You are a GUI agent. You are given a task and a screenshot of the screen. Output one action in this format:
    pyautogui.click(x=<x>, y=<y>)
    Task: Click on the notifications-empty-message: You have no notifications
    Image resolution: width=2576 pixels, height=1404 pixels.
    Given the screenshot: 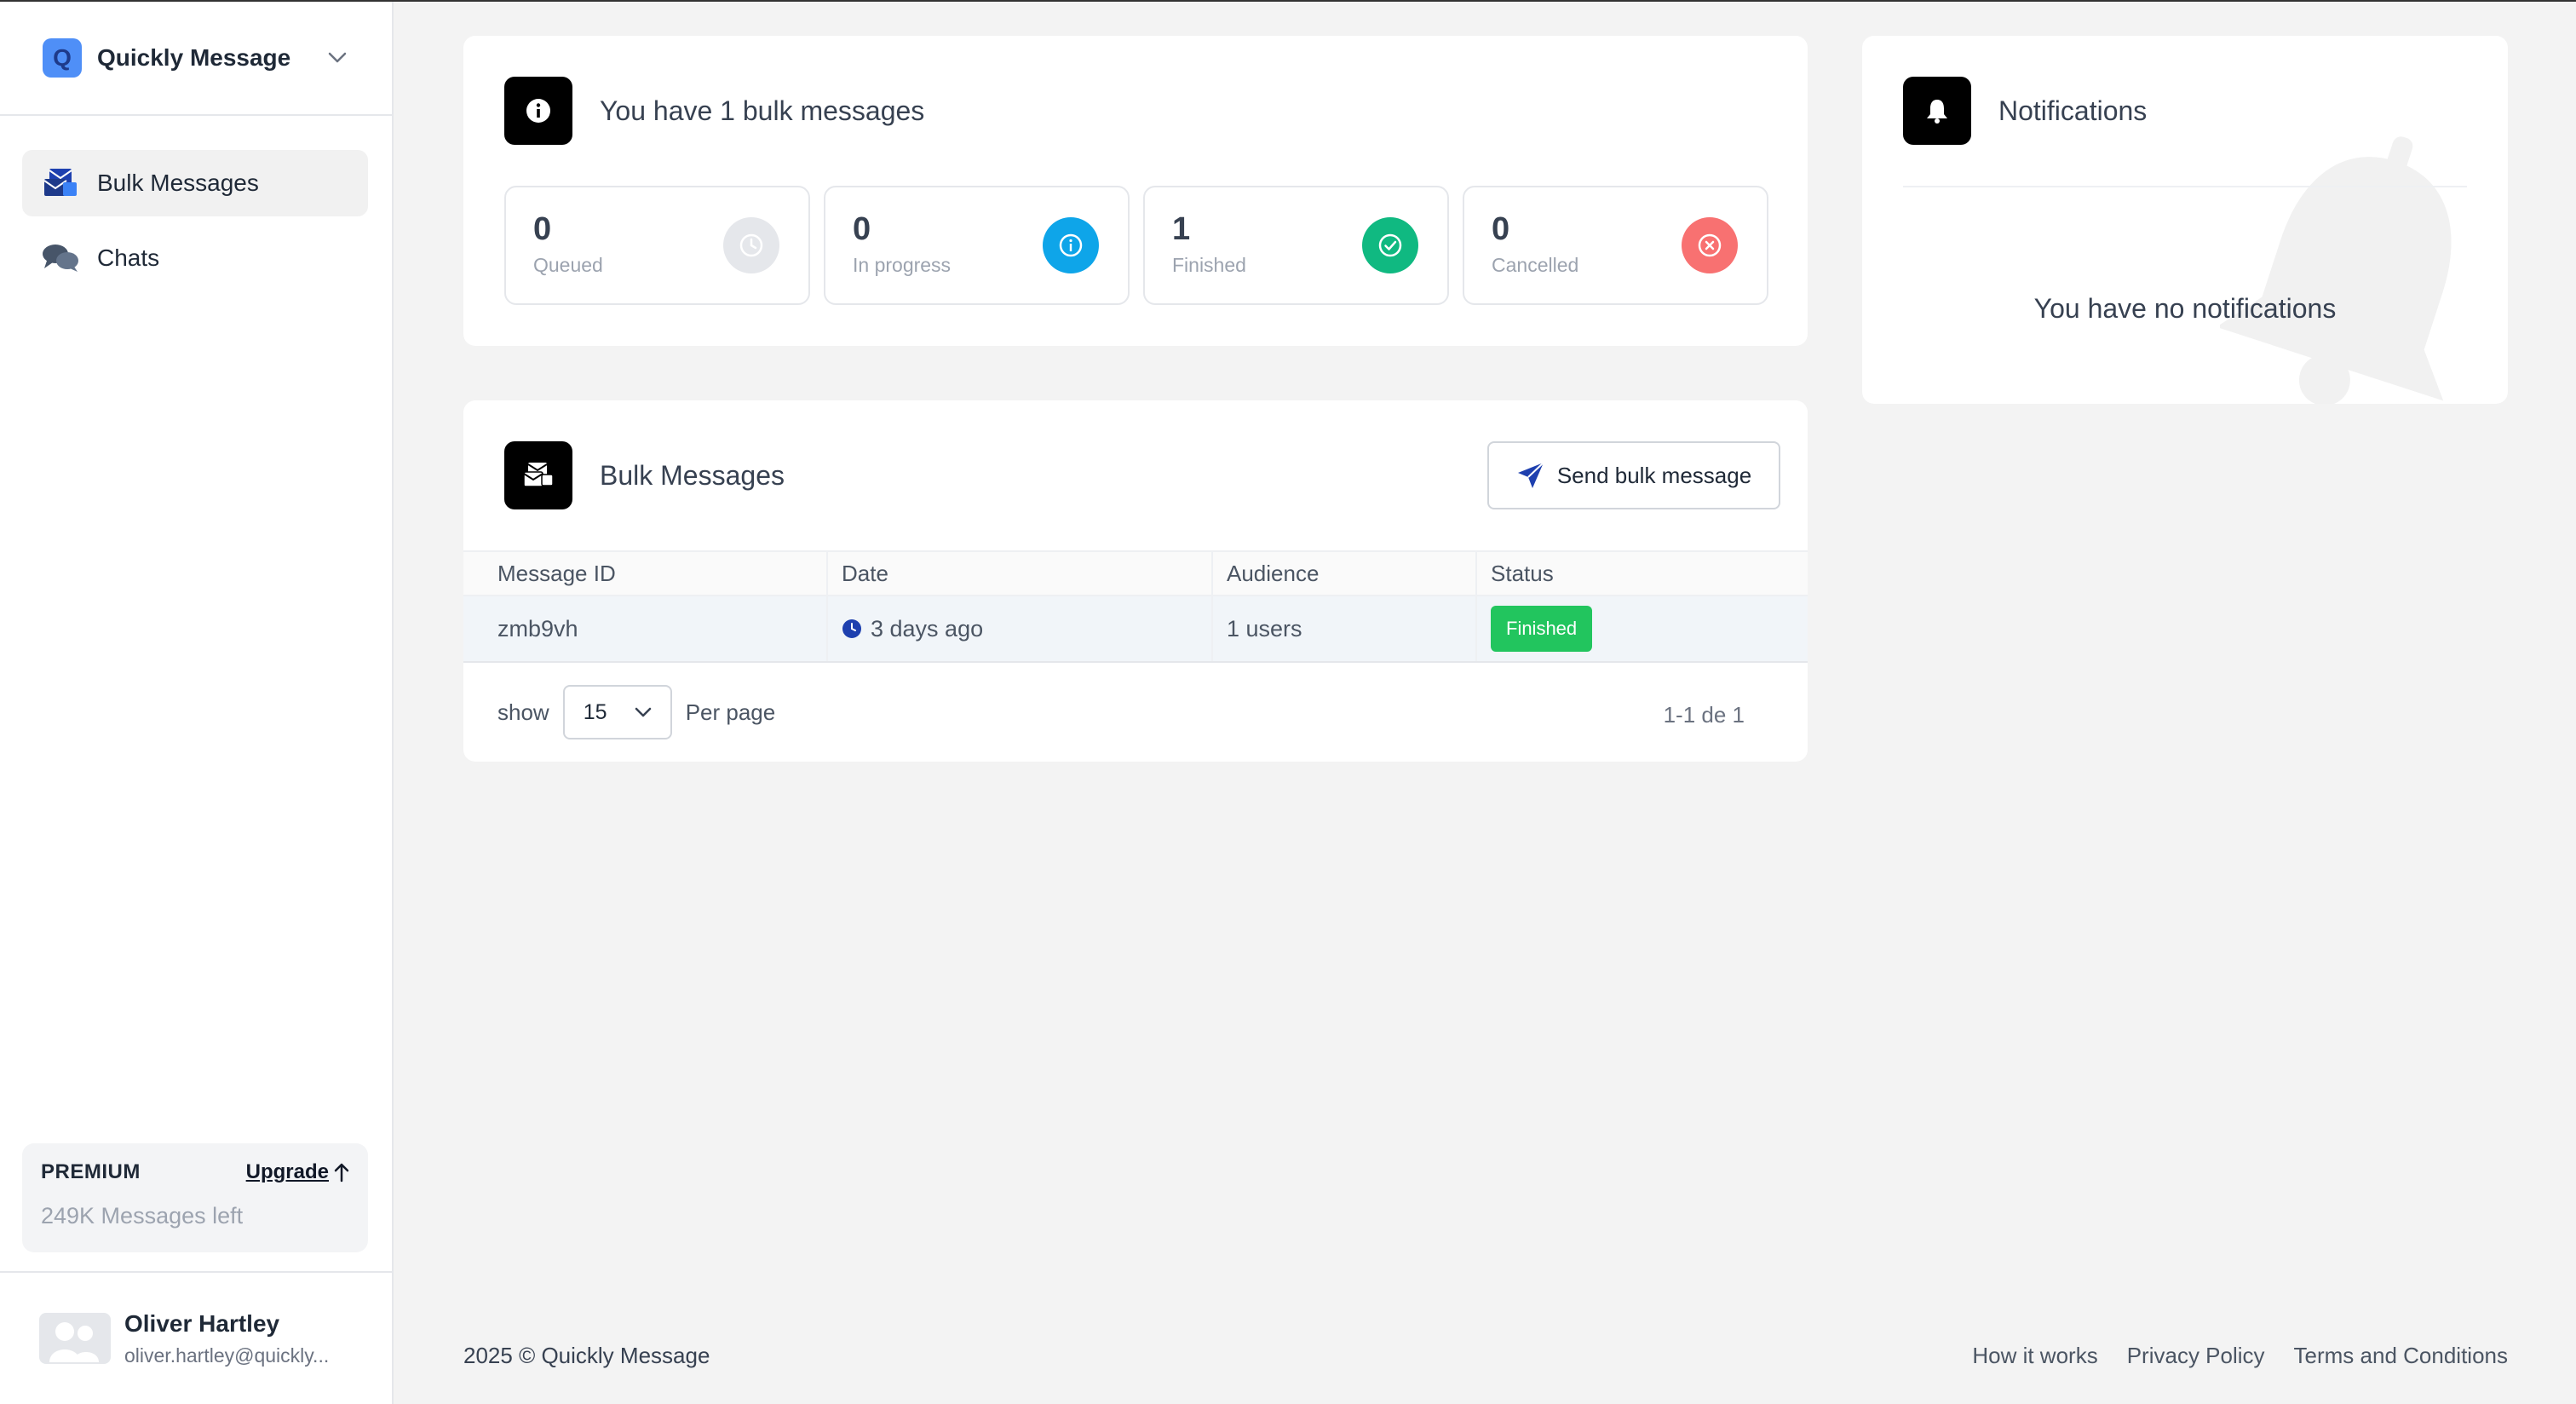 What is the action you would take?
    pyautogui.click(x=2185, y=308)
    